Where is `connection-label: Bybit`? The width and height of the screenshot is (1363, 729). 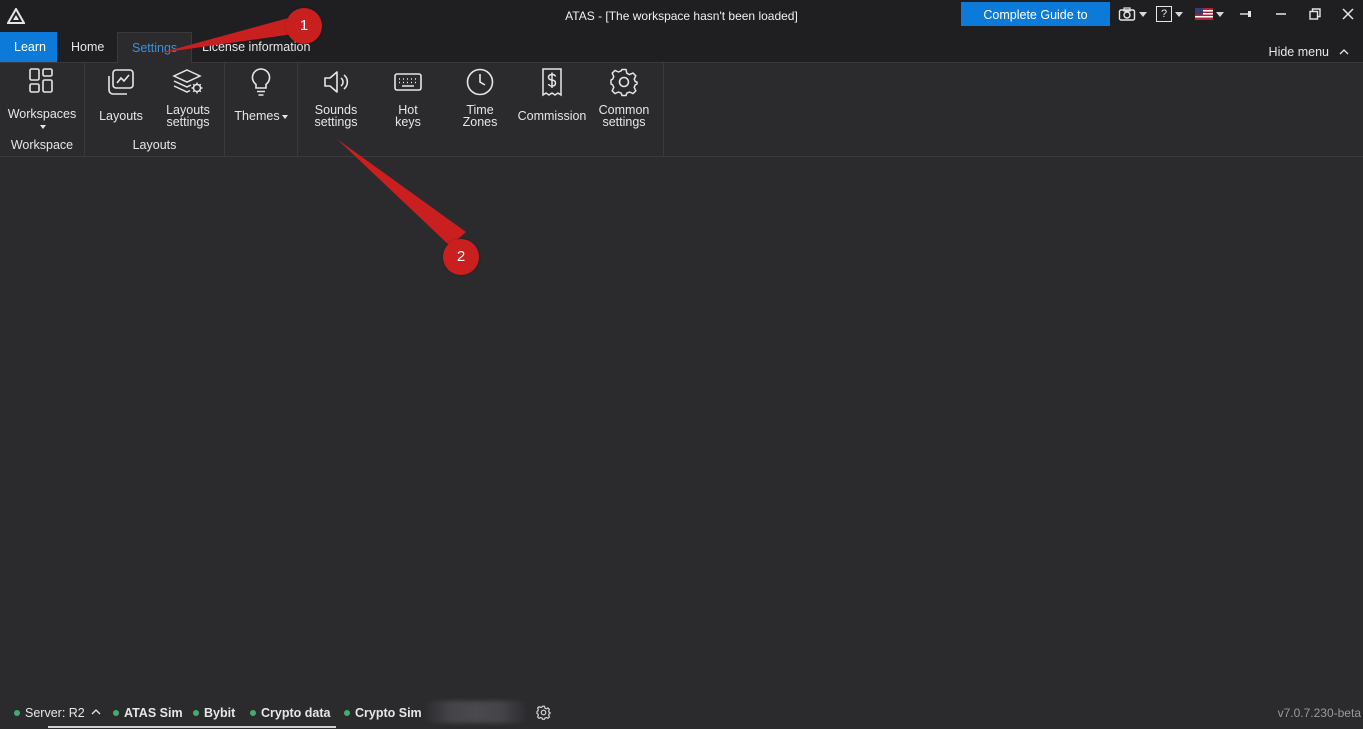
connection-label: Bybit is located at coordinates (220, 713).